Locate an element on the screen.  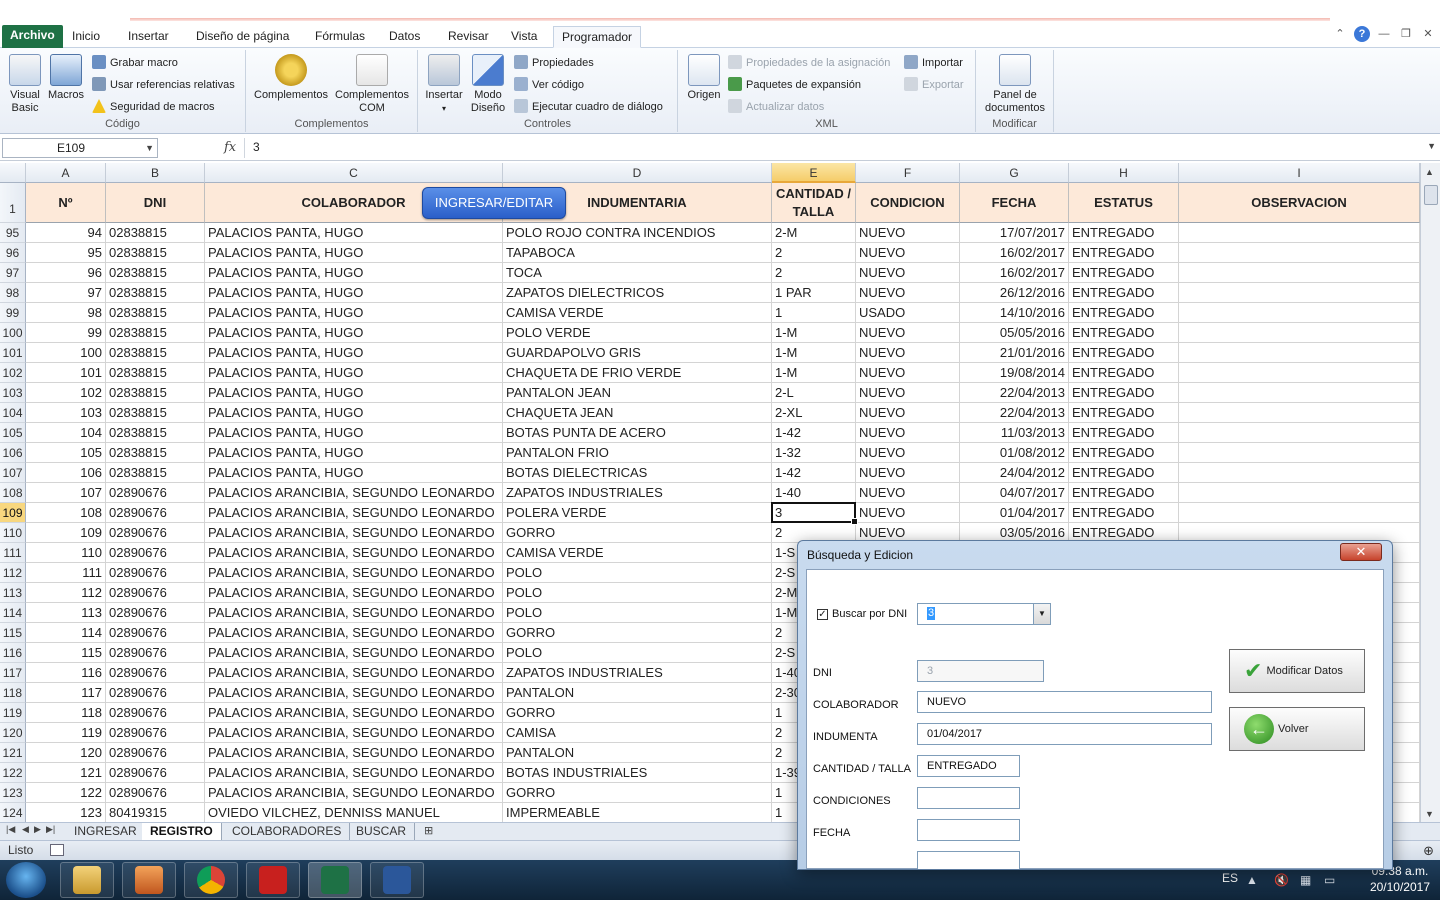
table-cell: POLERA VERDE is located at coordinates (637, 513).